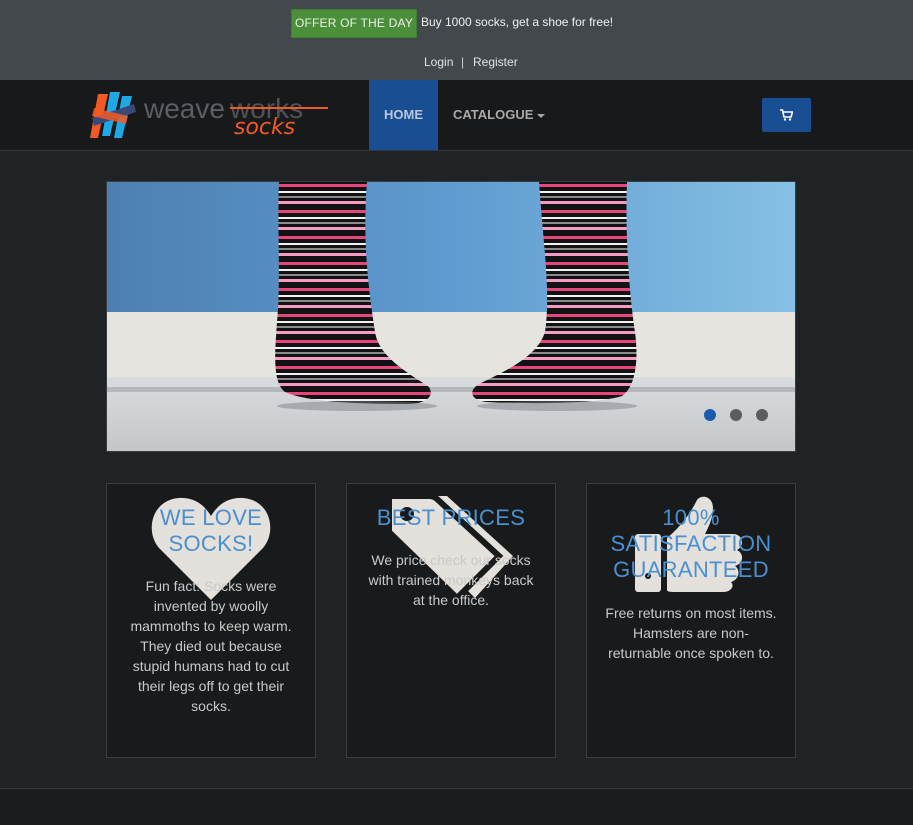 This screenshot has width=913, height=825. Describe the element at coordinates (264, 127) in the screenshot. I see `svg-text: socks` at that location.